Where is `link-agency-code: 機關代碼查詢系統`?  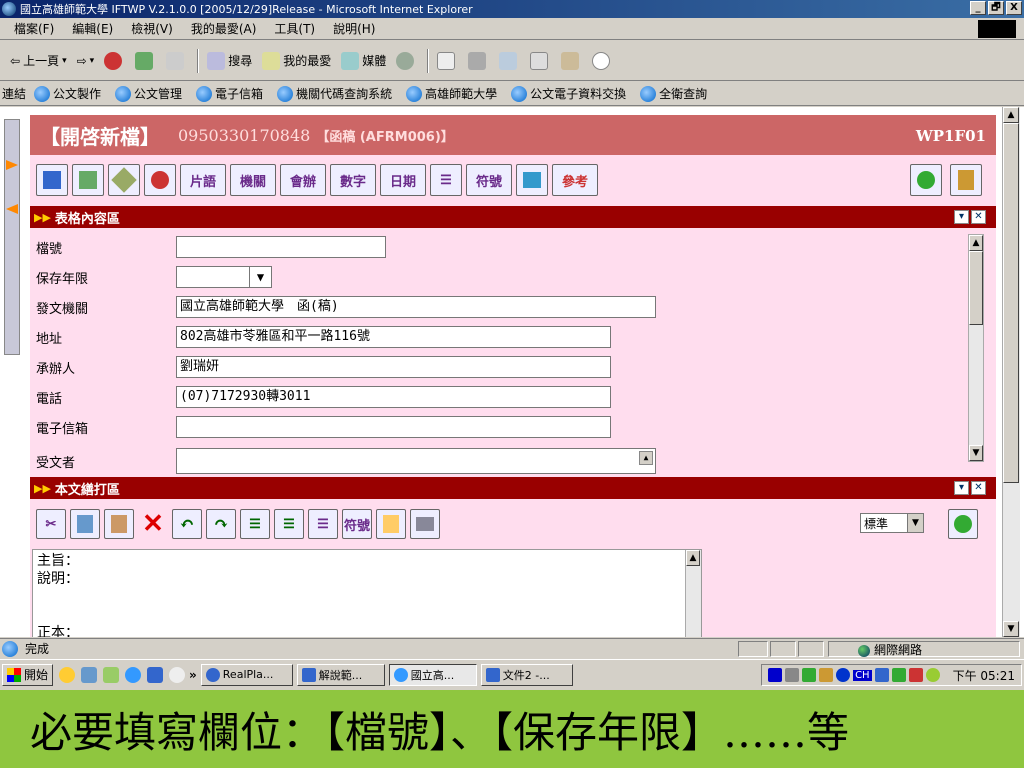
link-agency-code: 機關代碼查詢系統 is located at coordinates (334, 93).